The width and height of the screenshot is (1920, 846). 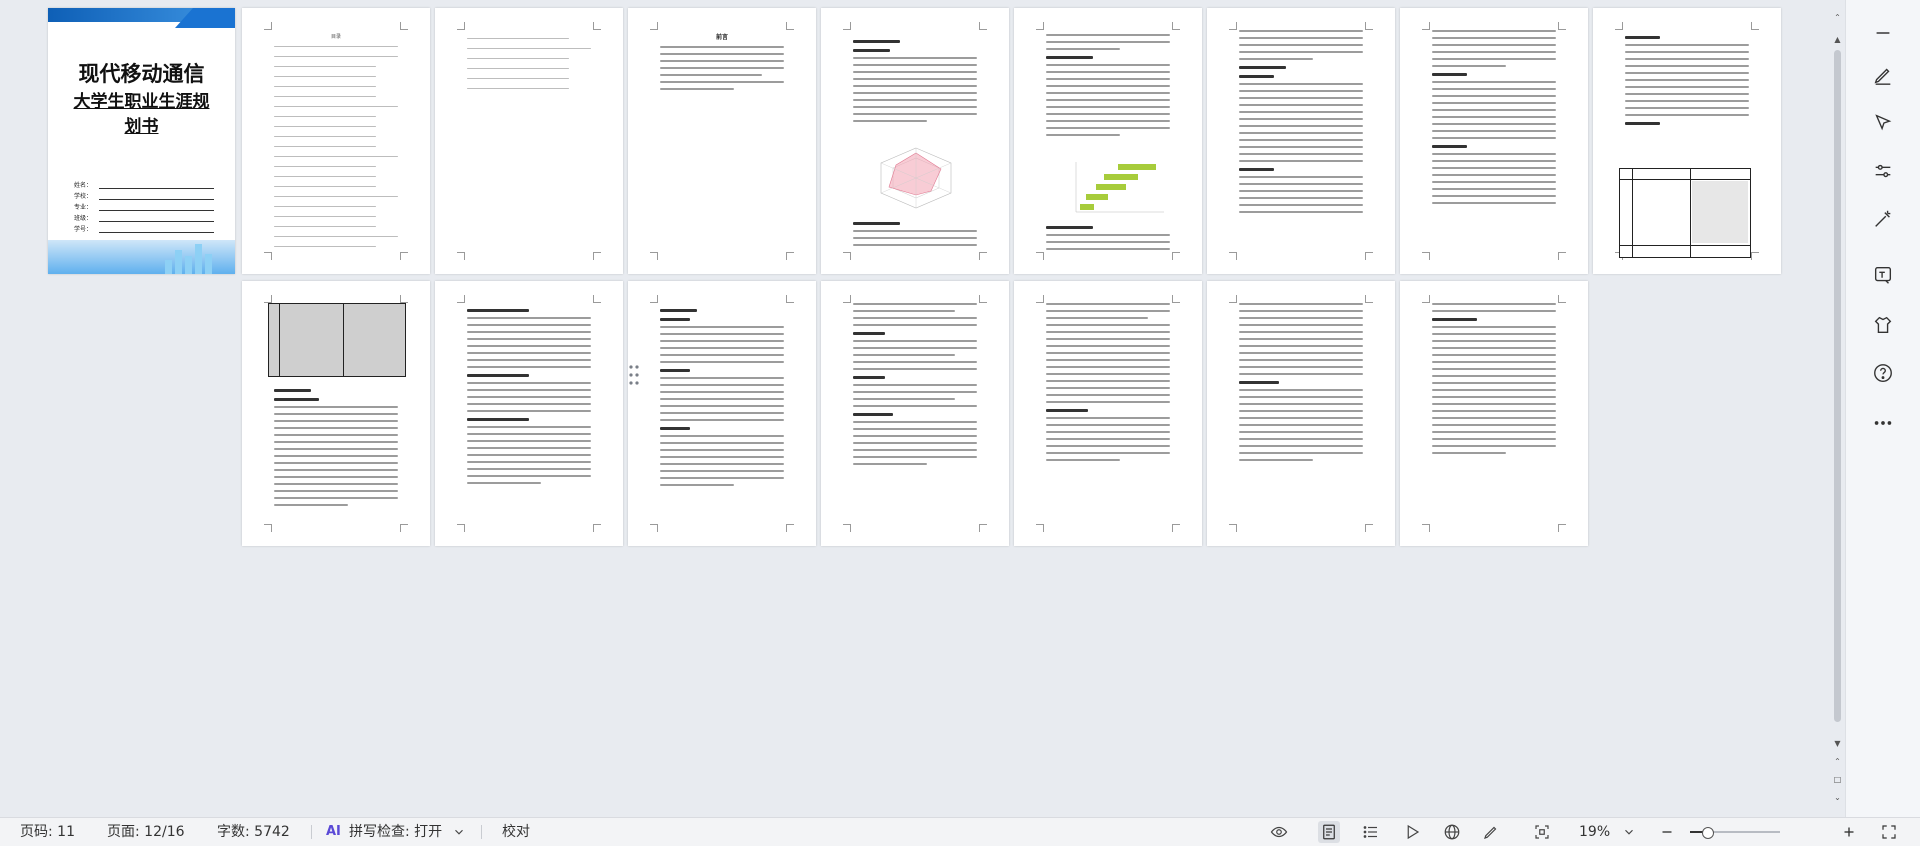 What do you see at coordinates (335, 37) in the screenshot?
I see `toc-heading: 目录` at bounding box center [335, 37].